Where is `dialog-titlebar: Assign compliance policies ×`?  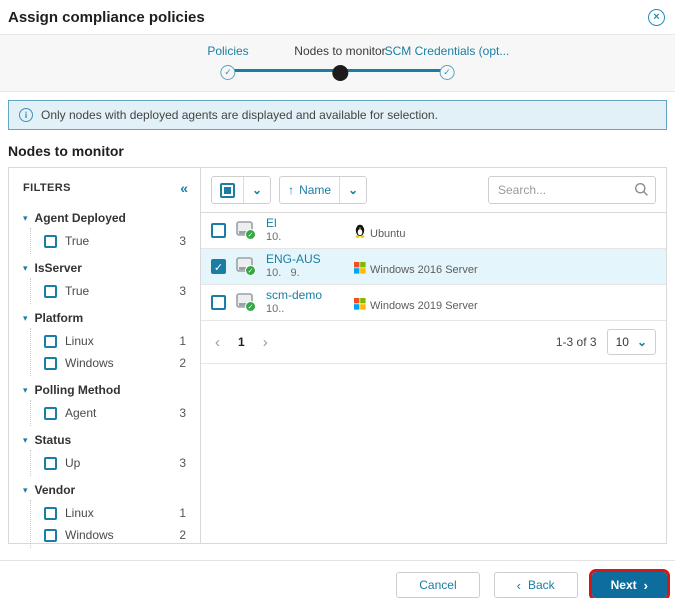 dialog-titlebar: Assign compliance policies × is located at coordinates (337, 17).